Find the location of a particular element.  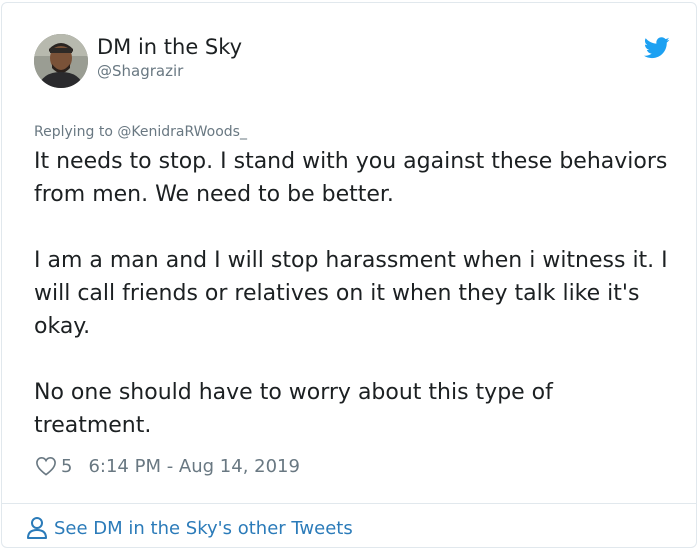

display-name: DM in the Sky is located at coordinates (169, 47).